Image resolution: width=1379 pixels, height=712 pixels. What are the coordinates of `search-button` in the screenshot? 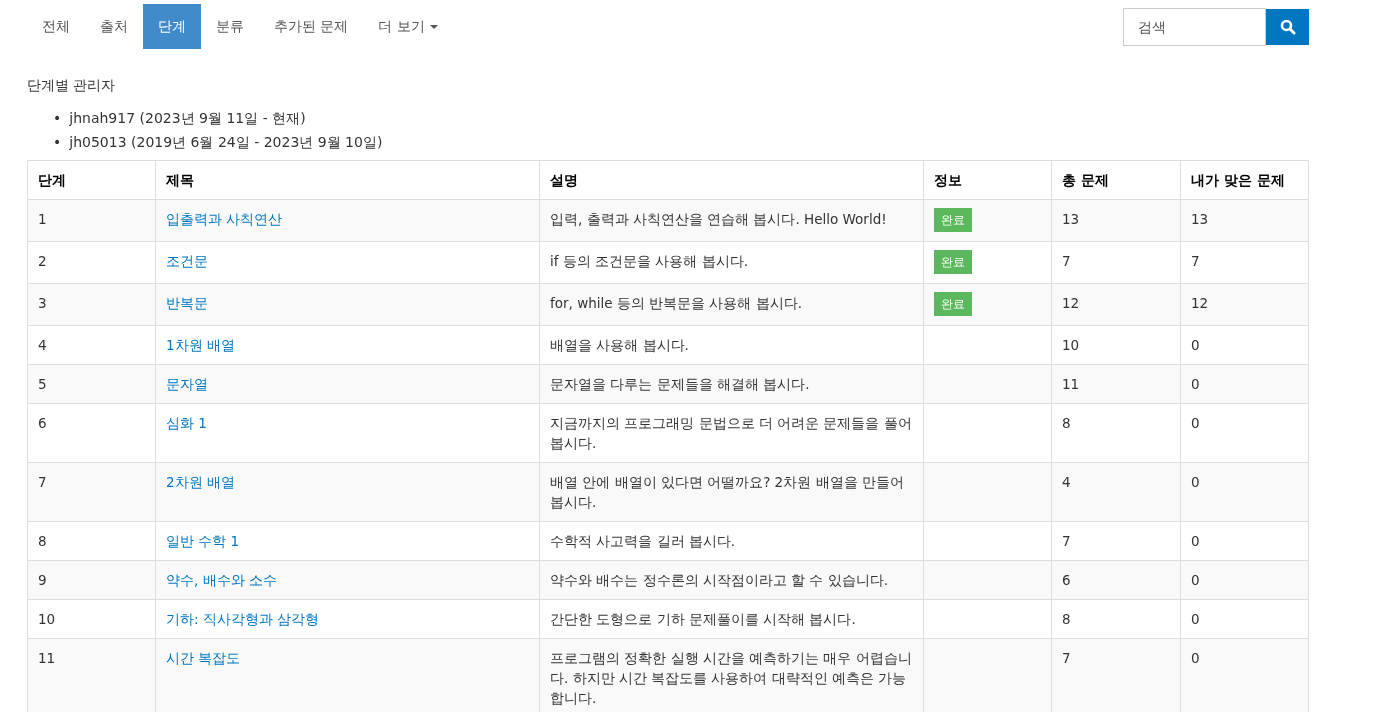 It's located at (1287, 26).